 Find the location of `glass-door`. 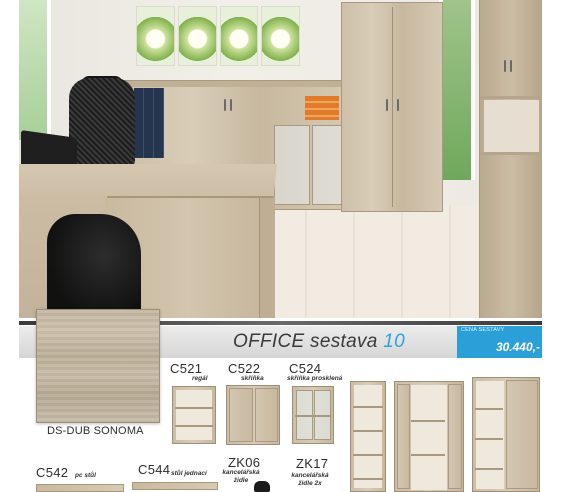

glass-door is located at coordinates (292, 165).